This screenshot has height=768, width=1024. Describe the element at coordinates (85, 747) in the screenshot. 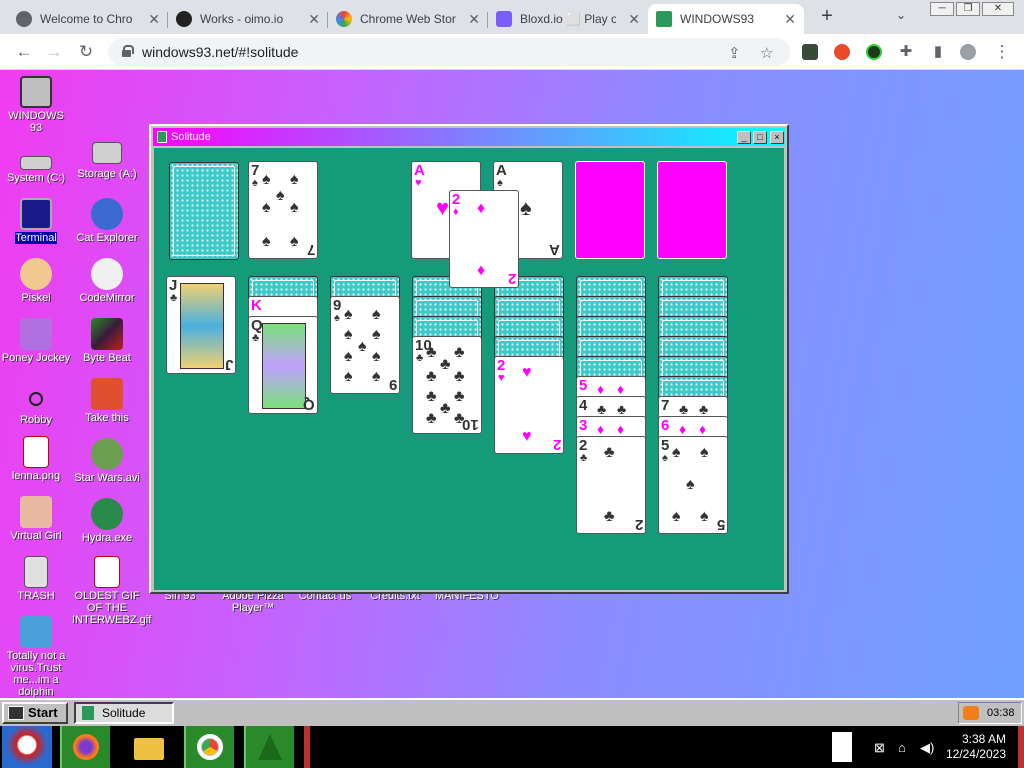

I see `firefox-taskbar-icon` at that location.